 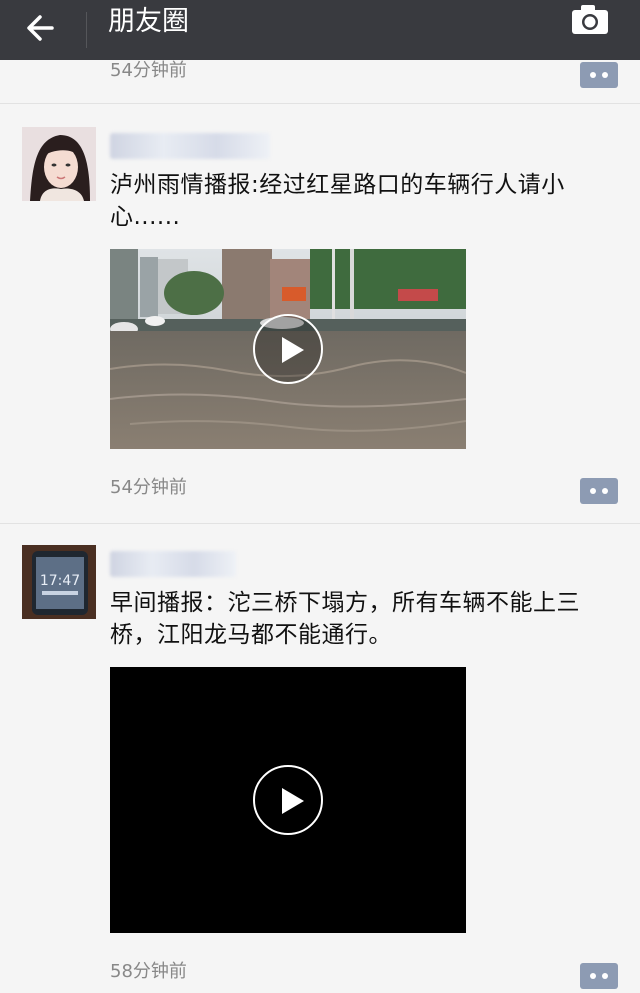 I want to click on avatar-image, so click(x=59, y=164).